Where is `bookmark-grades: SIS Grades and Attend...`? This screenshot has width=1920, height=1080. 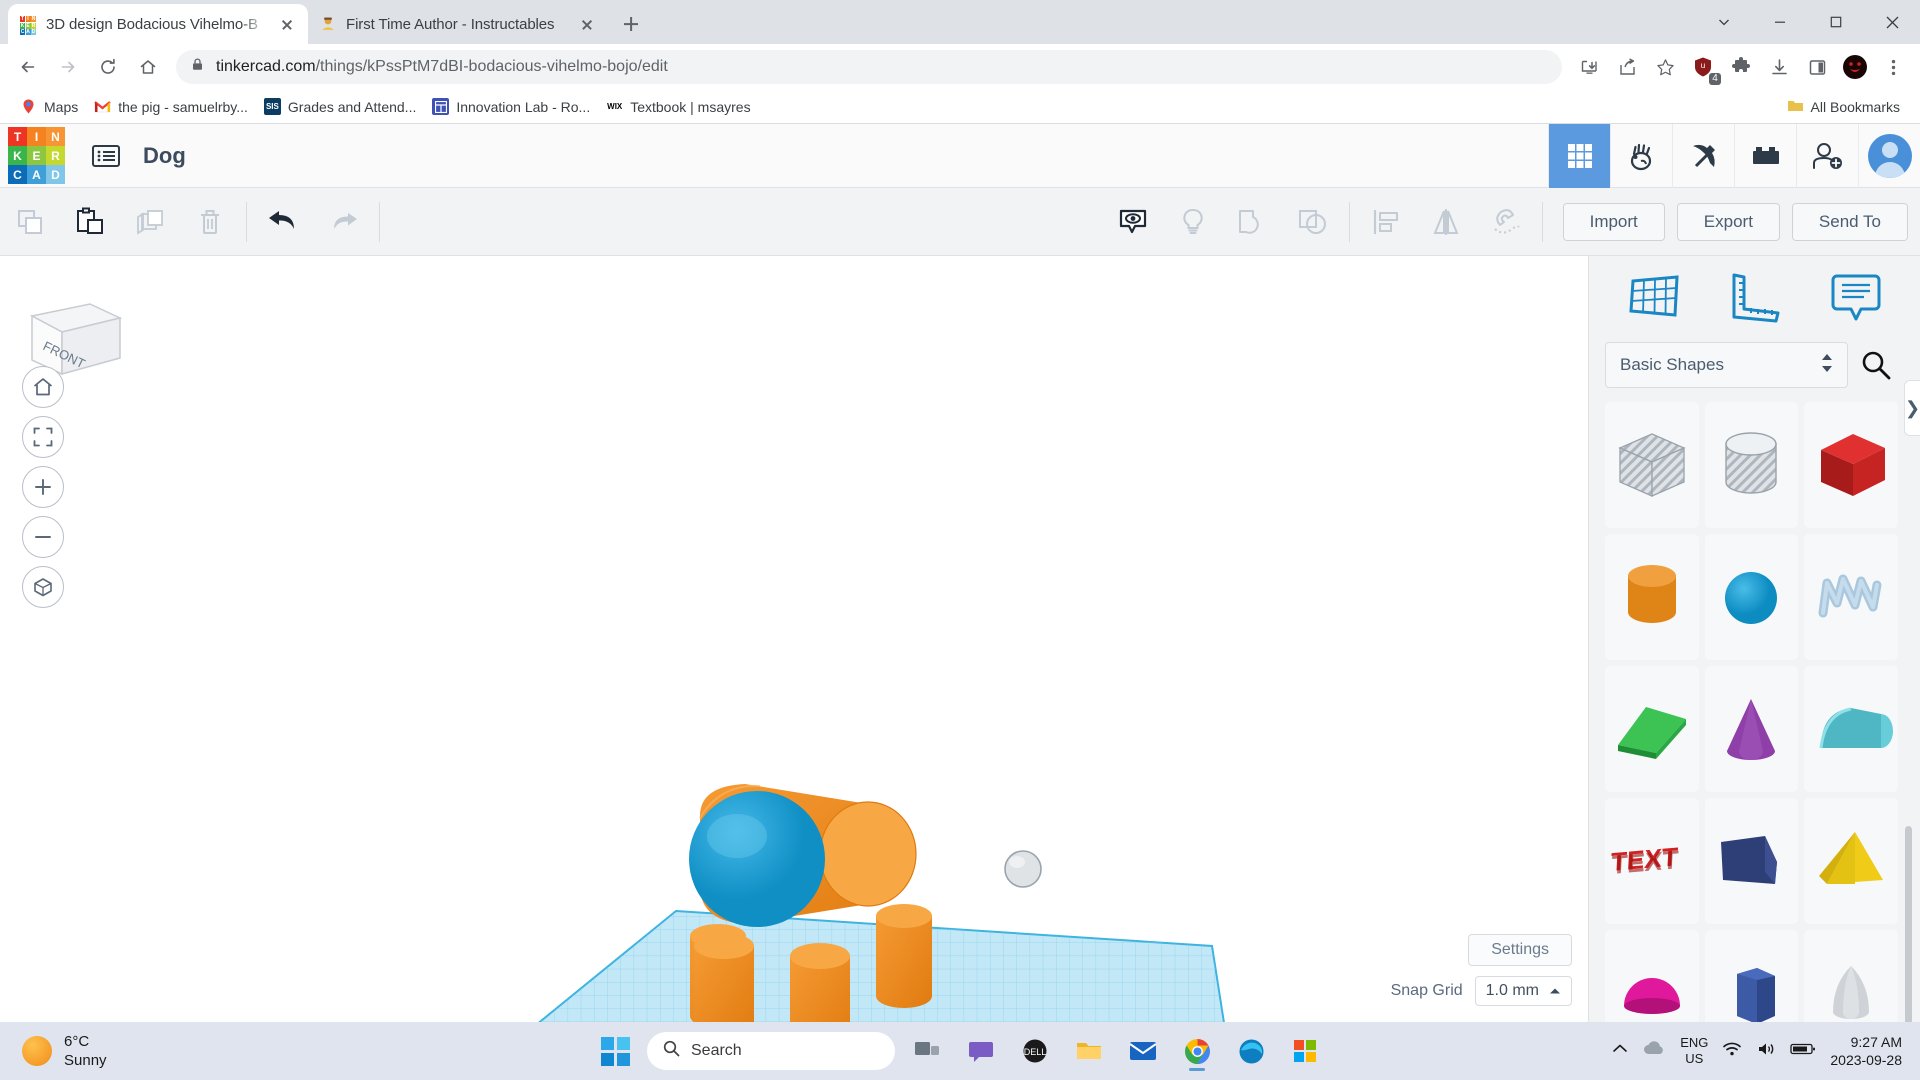
bookmark-grades: SIS Grades and Attend... is located at coordinates (340, 106).